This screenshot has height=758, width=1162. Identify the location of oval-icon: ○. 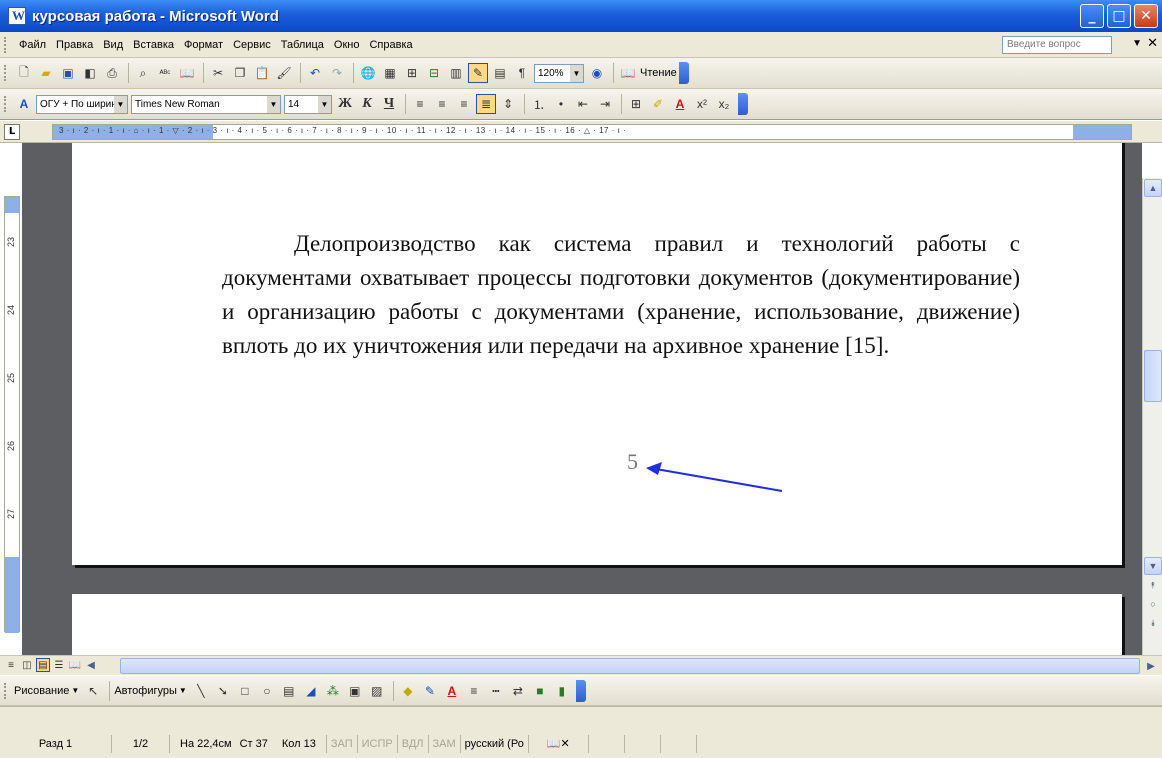
(267, 691).